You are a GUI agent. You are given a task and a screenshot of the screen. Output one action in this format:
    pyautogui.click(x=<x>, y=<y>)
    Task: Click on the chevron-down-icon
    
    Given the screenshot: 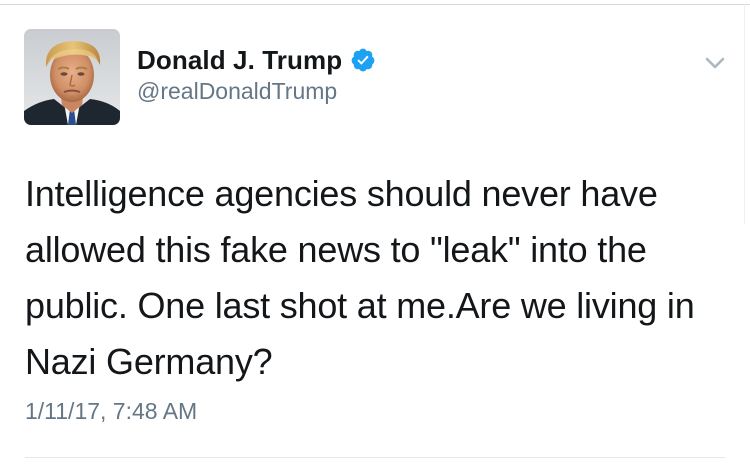 What is the action you would take?
    pyautogui.click(x=715, y=63)
    